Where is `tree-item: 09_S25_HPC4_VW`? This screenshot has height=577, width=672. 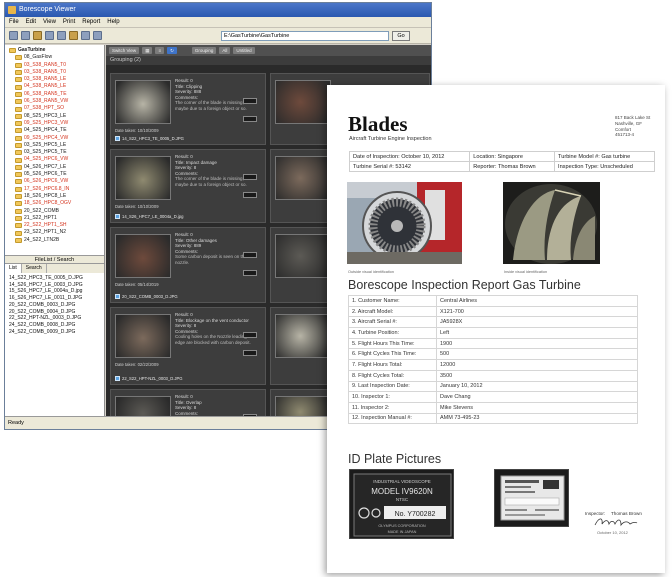 tree-item: 09_S25_HPC4_VW is located at coordinates (56, 138).